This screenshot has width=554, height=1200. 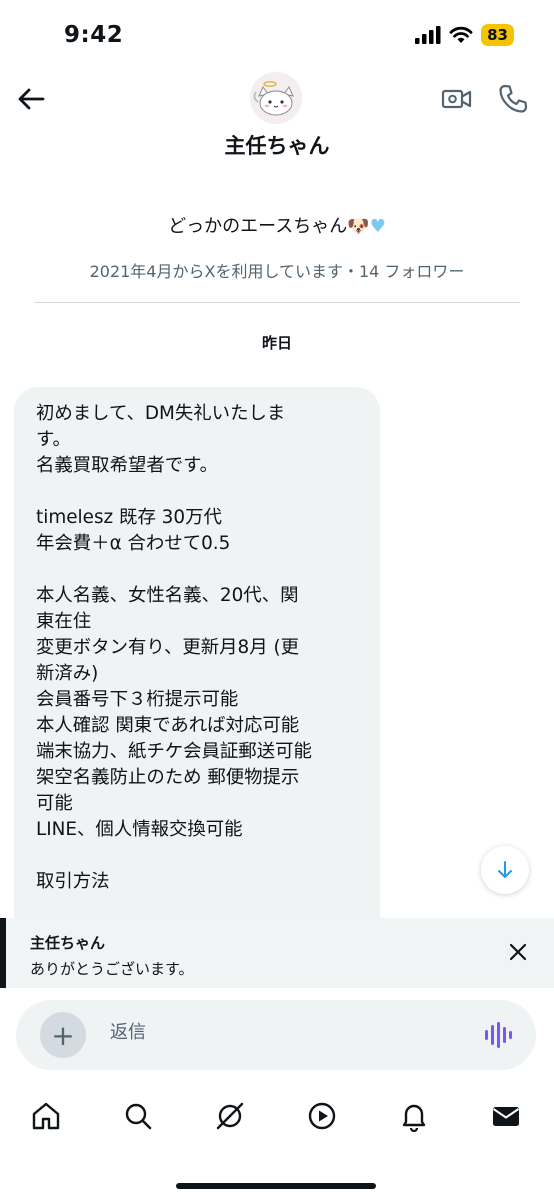 I want to click on message-line: 変更ボタン有り、更新月8月 (更, so click(x=168, y=647).